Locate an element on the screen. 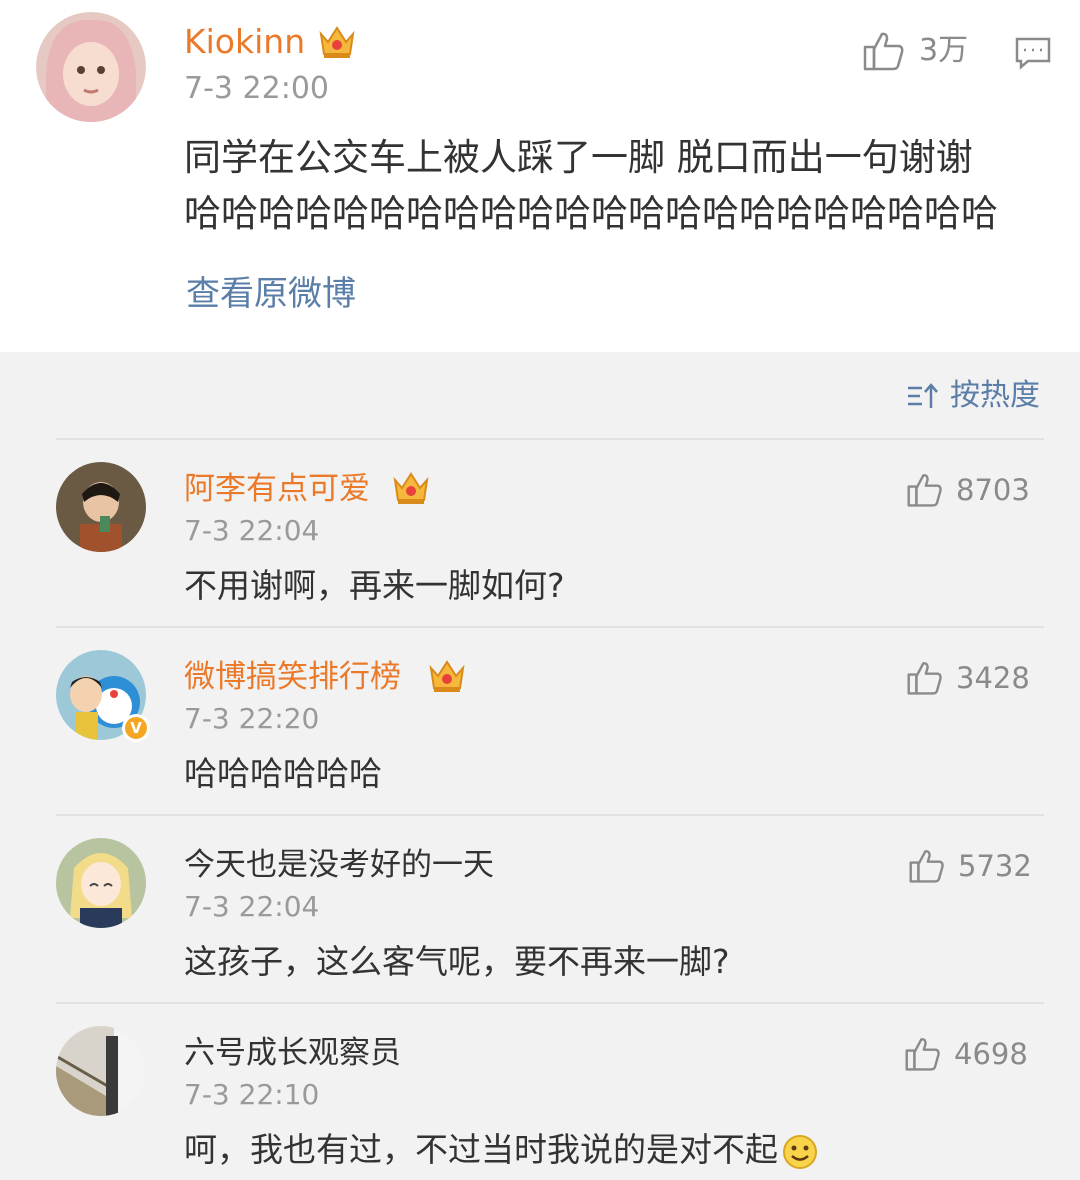  comment-like-count: 4698 is located at coordinates (991, 1054).